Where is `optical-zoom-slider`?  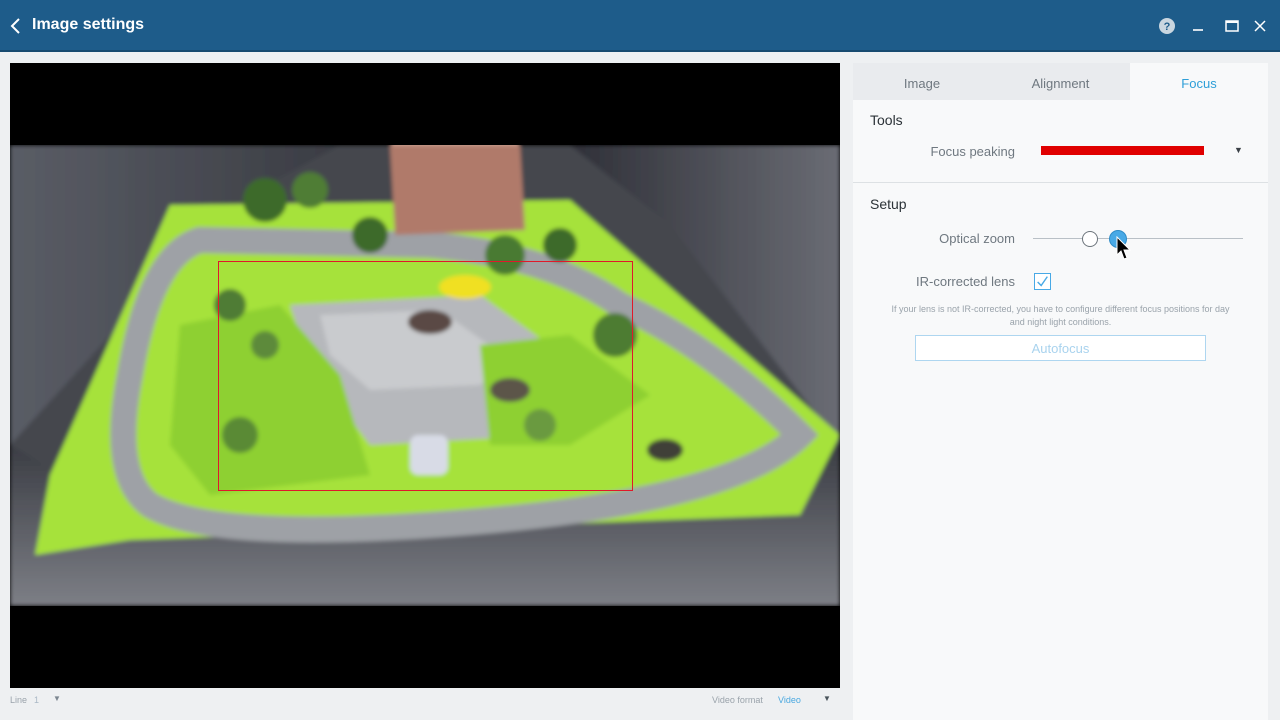 optical-zoom-slider is located at coordinates (1138, 239).